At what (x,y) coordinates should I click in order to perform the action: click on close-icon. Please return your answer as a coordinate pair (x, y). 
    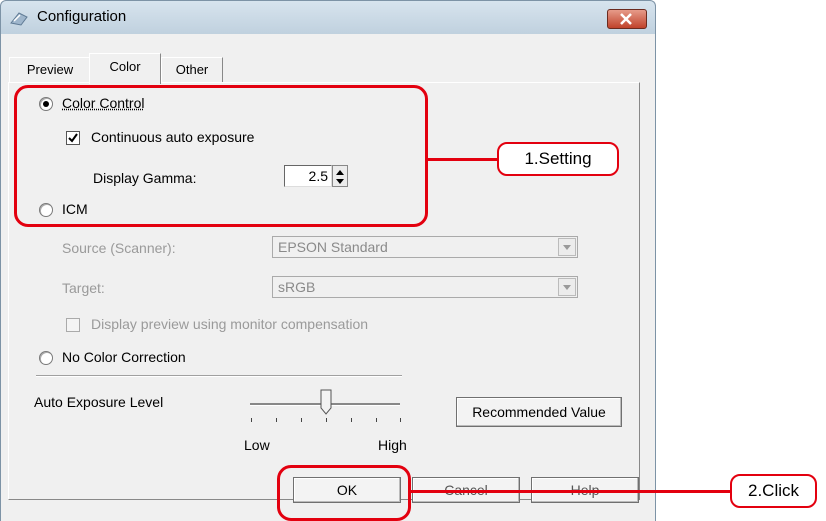
    Looking at the image, I should click on (626, 19).